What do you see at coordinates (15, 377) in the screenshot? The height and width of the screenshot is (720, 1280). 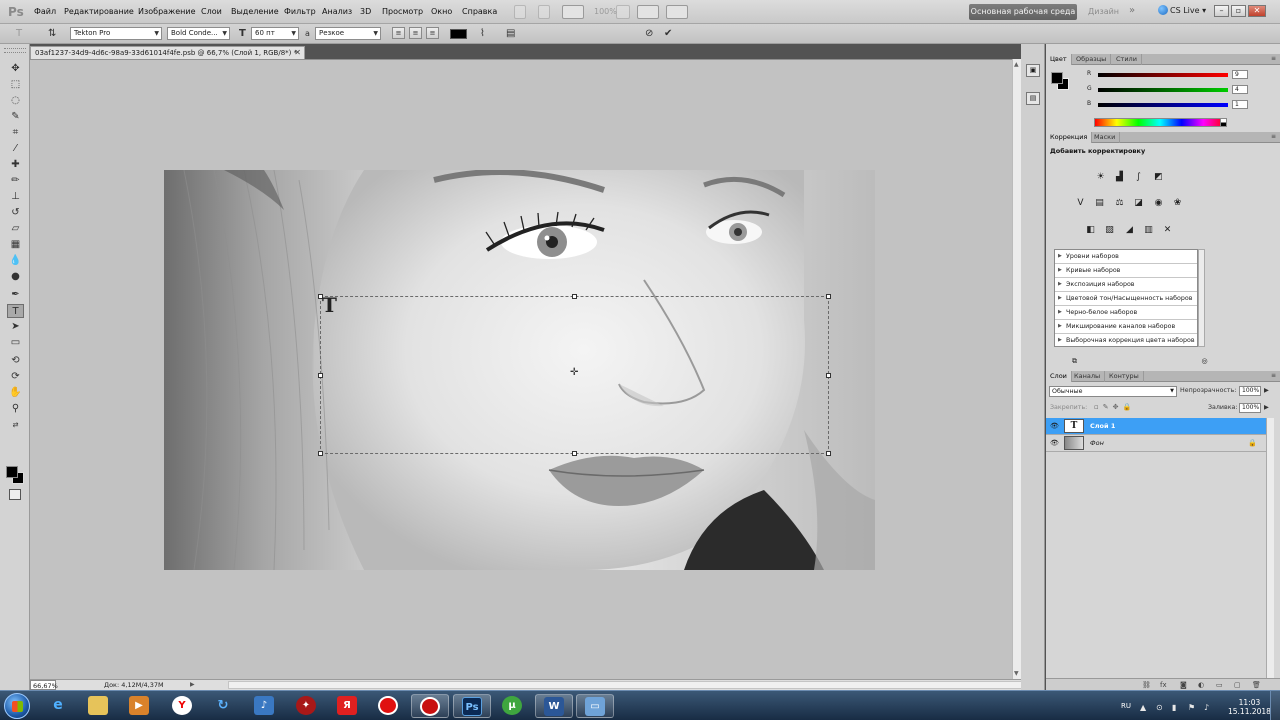 I see `3d-orbit-tool-icon: ⟳` at bounding box center [15, 377].